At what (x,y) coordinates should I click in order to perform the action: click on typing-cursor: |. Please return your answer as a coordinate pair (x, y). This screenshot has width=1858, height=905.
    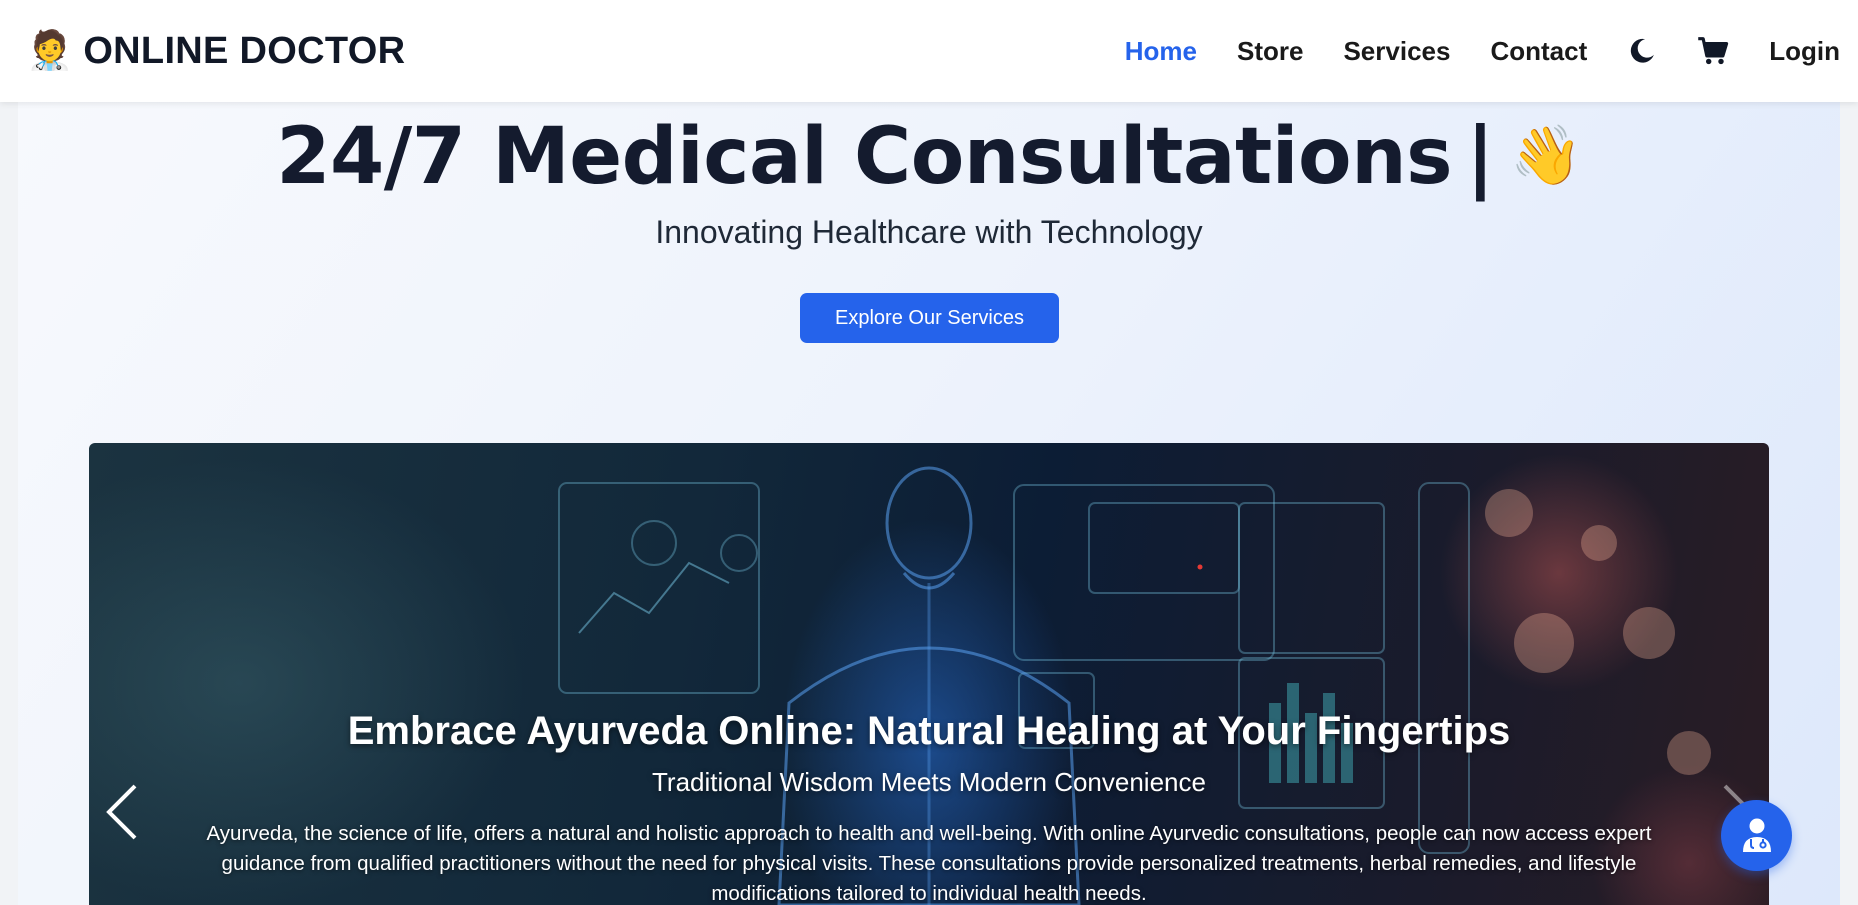
    Looking at the image, I should click on (1480, 157).